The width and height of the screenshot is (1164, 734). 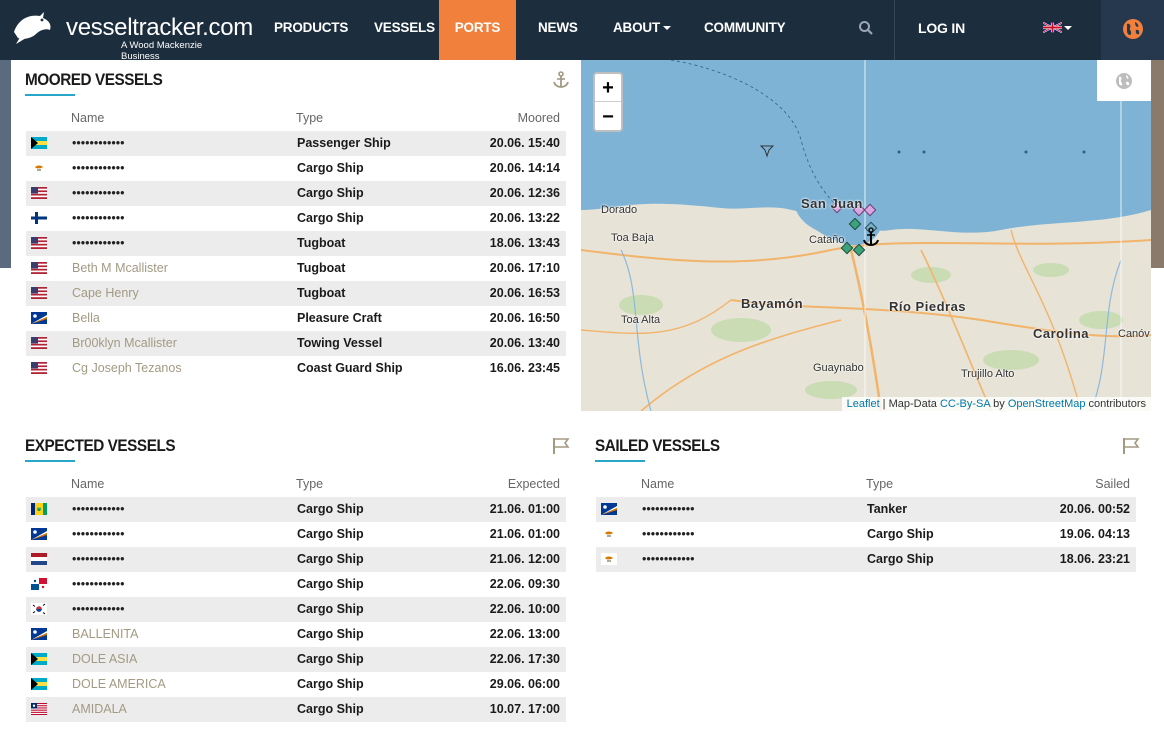 I want to click on vessel-name: DOLE AMERICA, so click(x=119, y=684).